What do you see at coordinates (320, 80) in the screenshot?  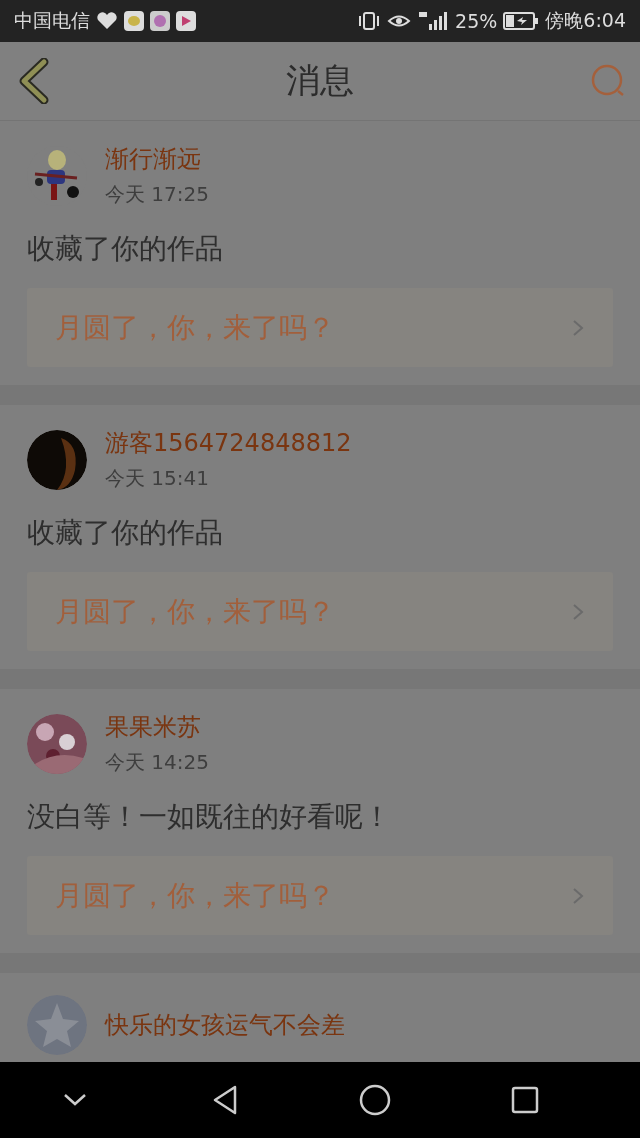 I see `page-title: 消息` at bounding box center [320, 80].